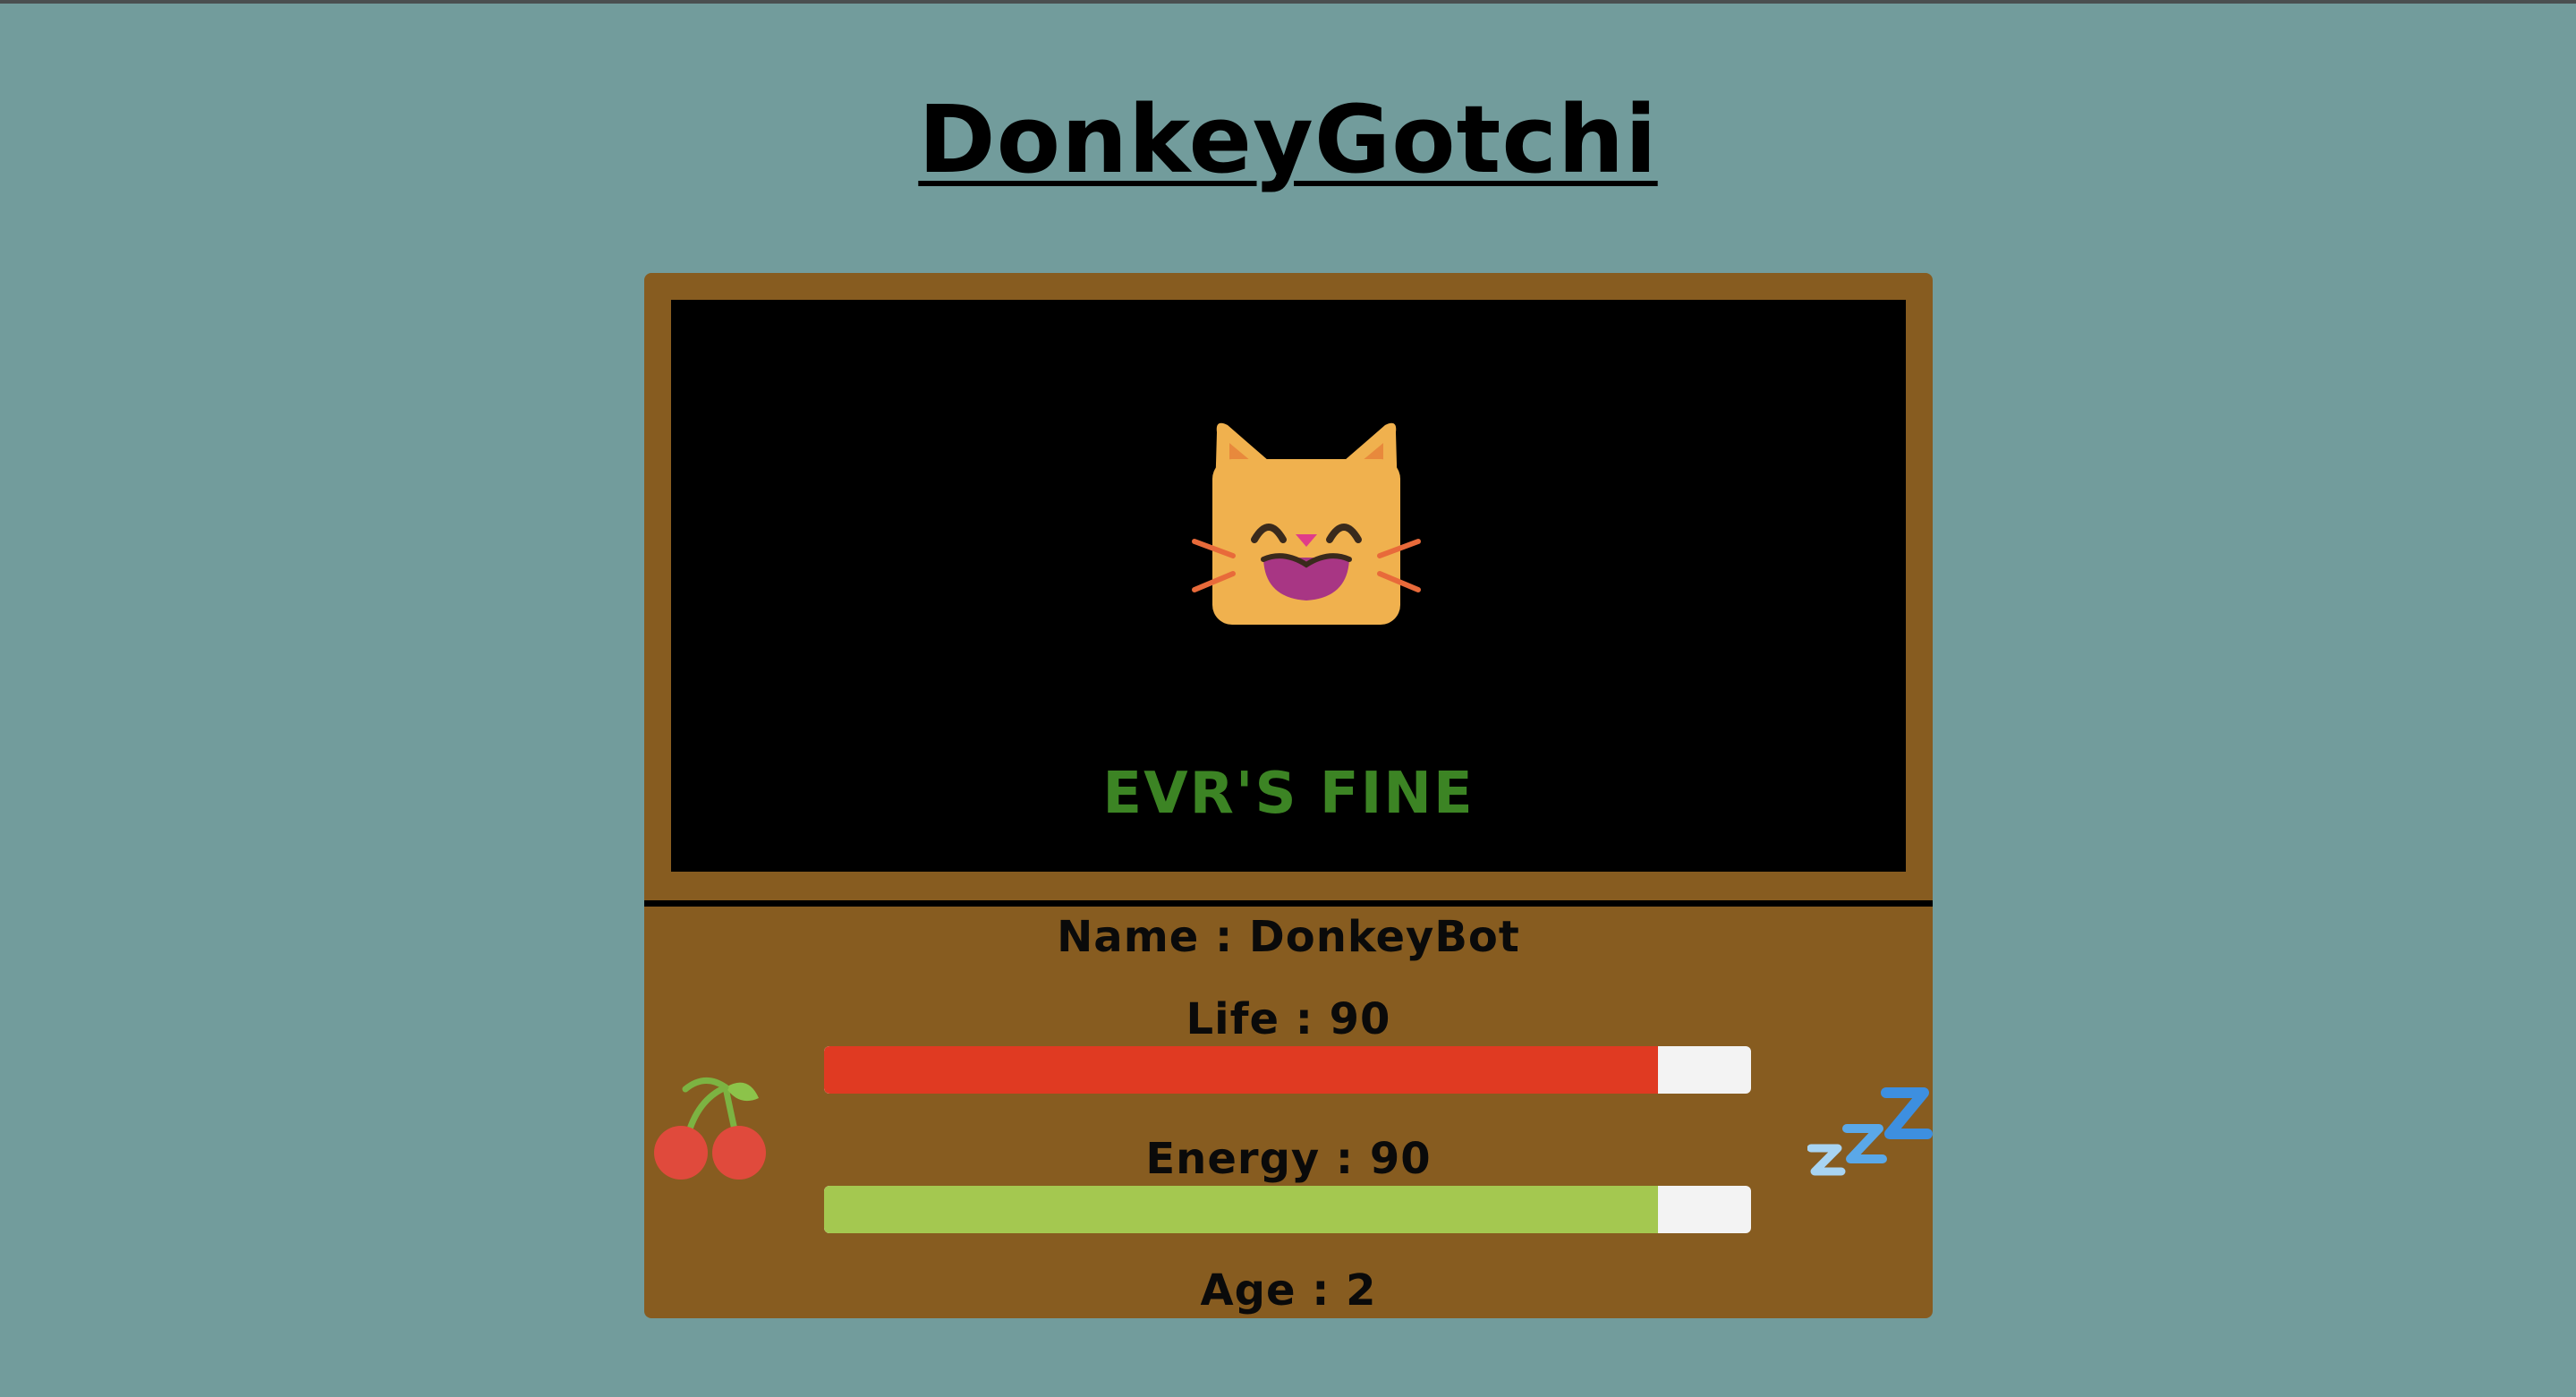  Describe the element at coordinates (1241, 1210) in the screenshot. I see `energy-bar-fill` at that location.